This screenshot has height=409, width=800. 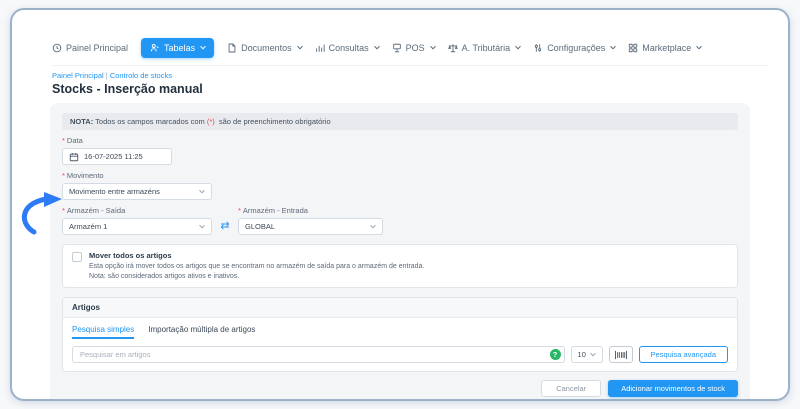 What do you see at coordinates (275, 210) in the screenshot?
I see `warehouse-in-label-text: Armazém - Entrada` at bounding box center [275, 210].